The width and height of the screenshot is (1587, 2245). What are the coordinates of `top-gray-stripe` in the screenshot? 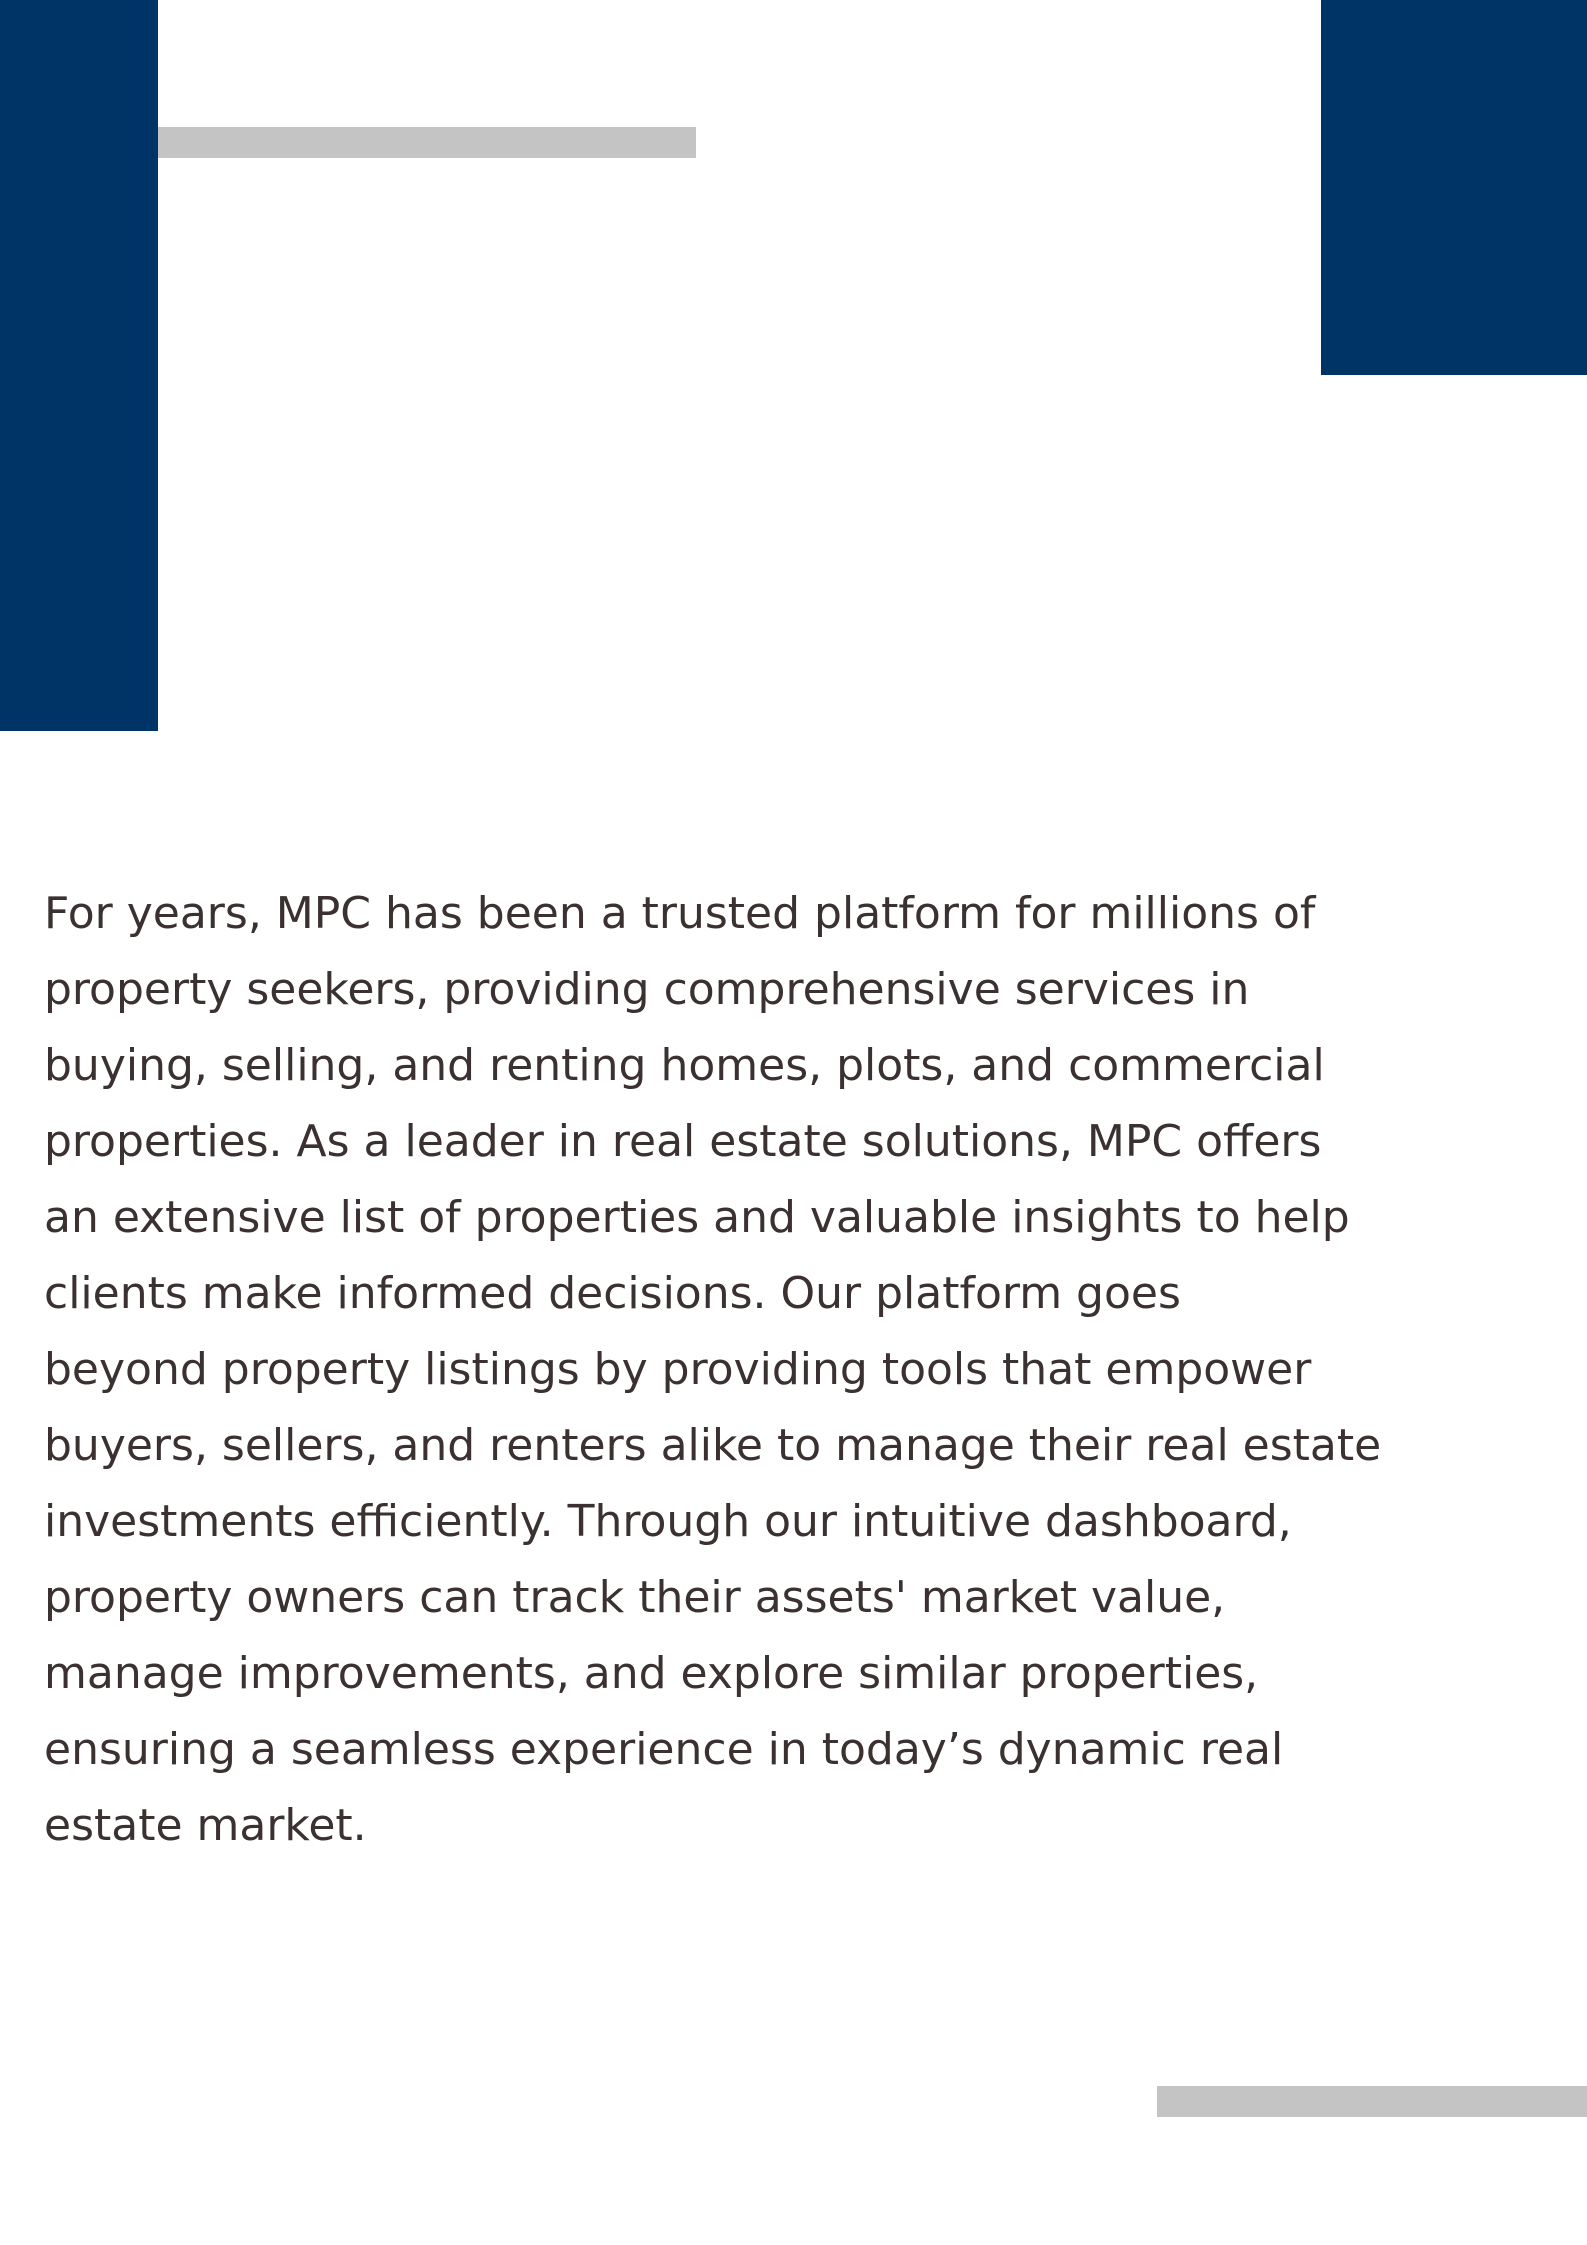 It's located at (427, 142).